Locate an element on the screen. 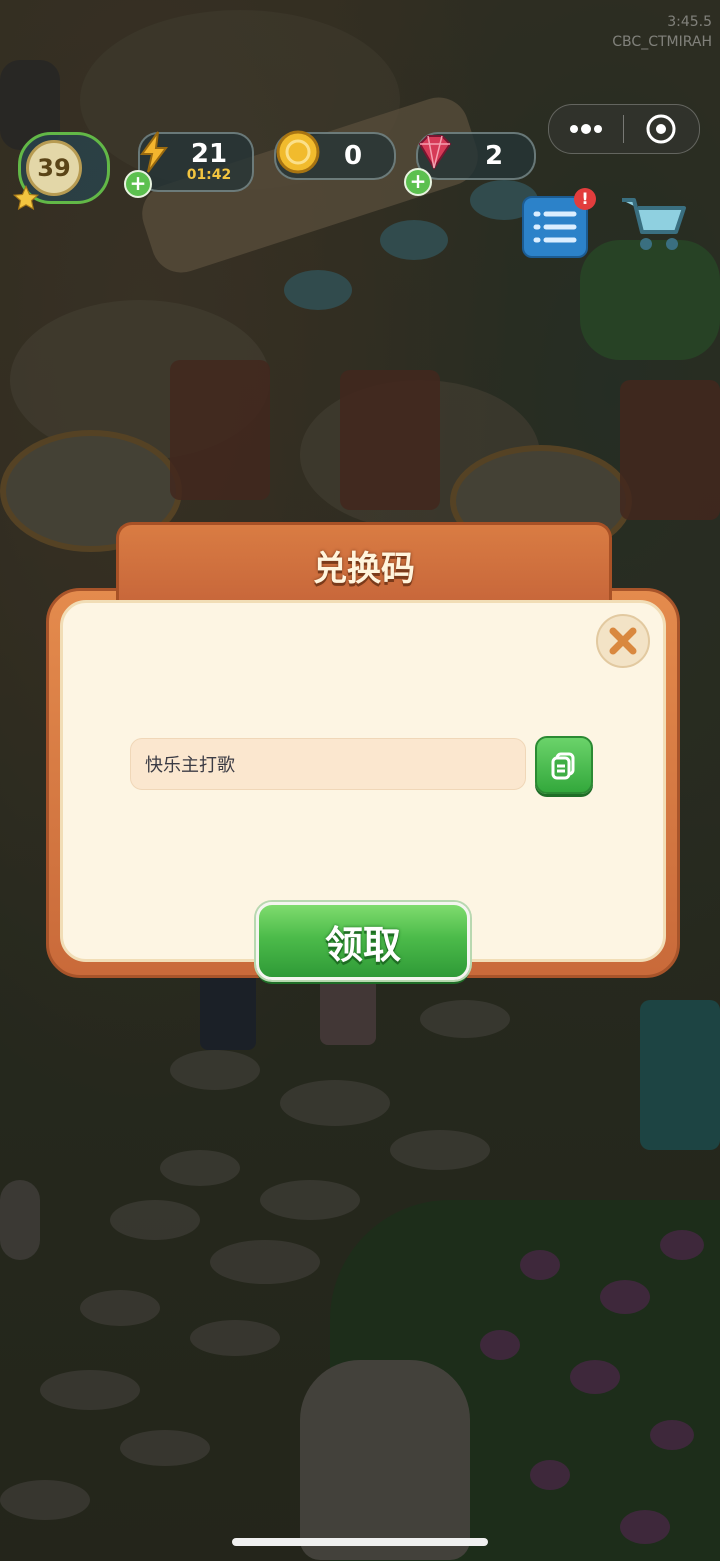  miniprogram-capsule is located at coordinates (624, 129).